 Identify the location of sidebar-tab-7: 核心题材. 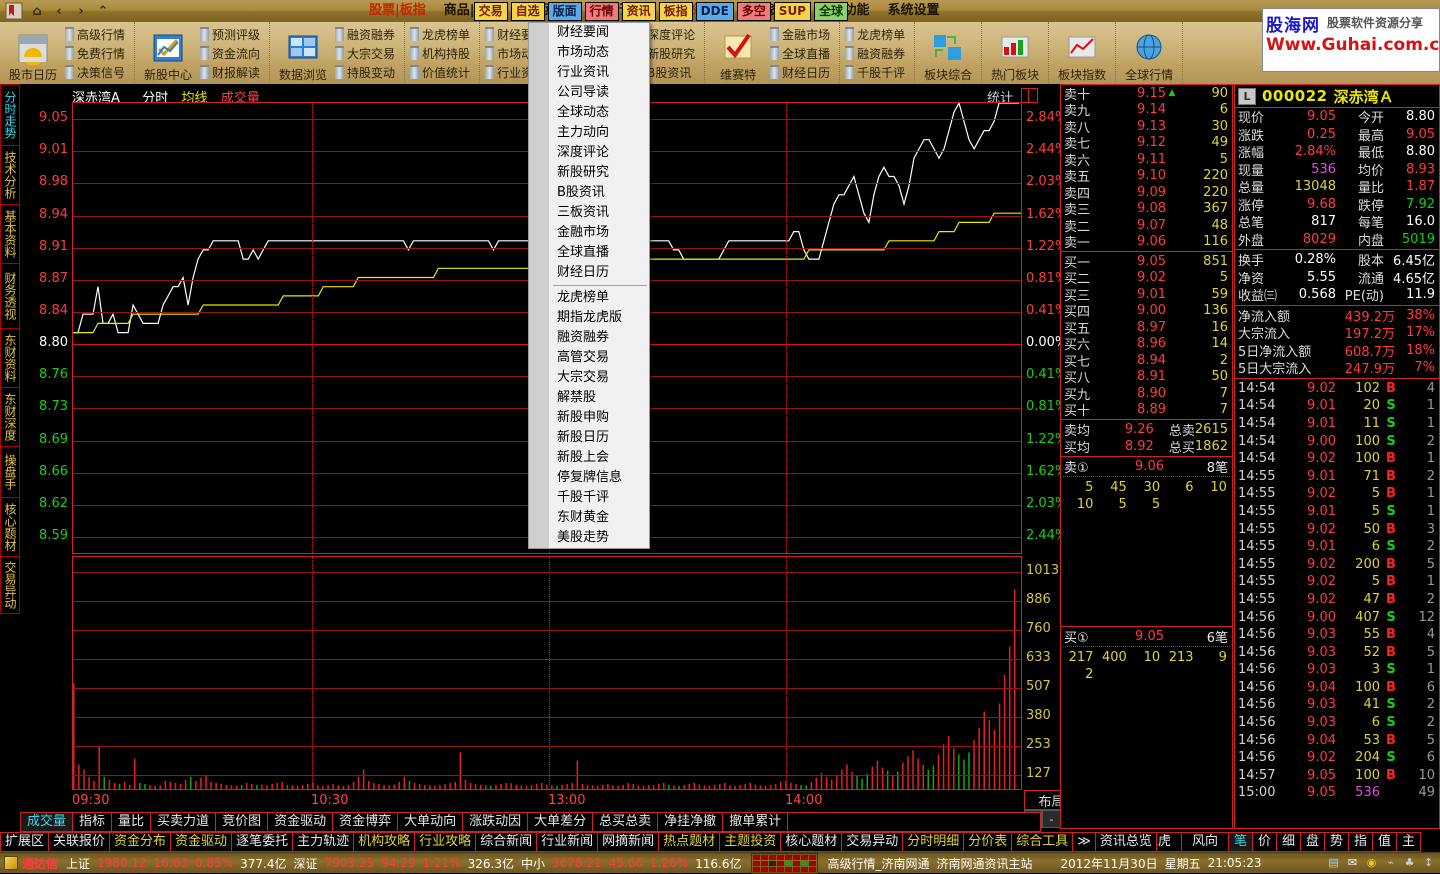
(10, 527).